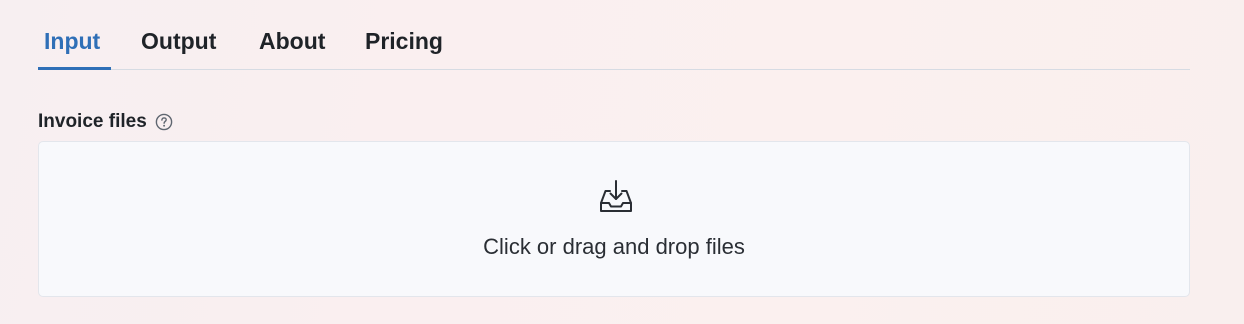 The height and width of the screenshot is (324, 1244). What do you see at coordinates (292, 44) in the screenshot?
I see `tab-about: About` at bounding box center [292, 44].